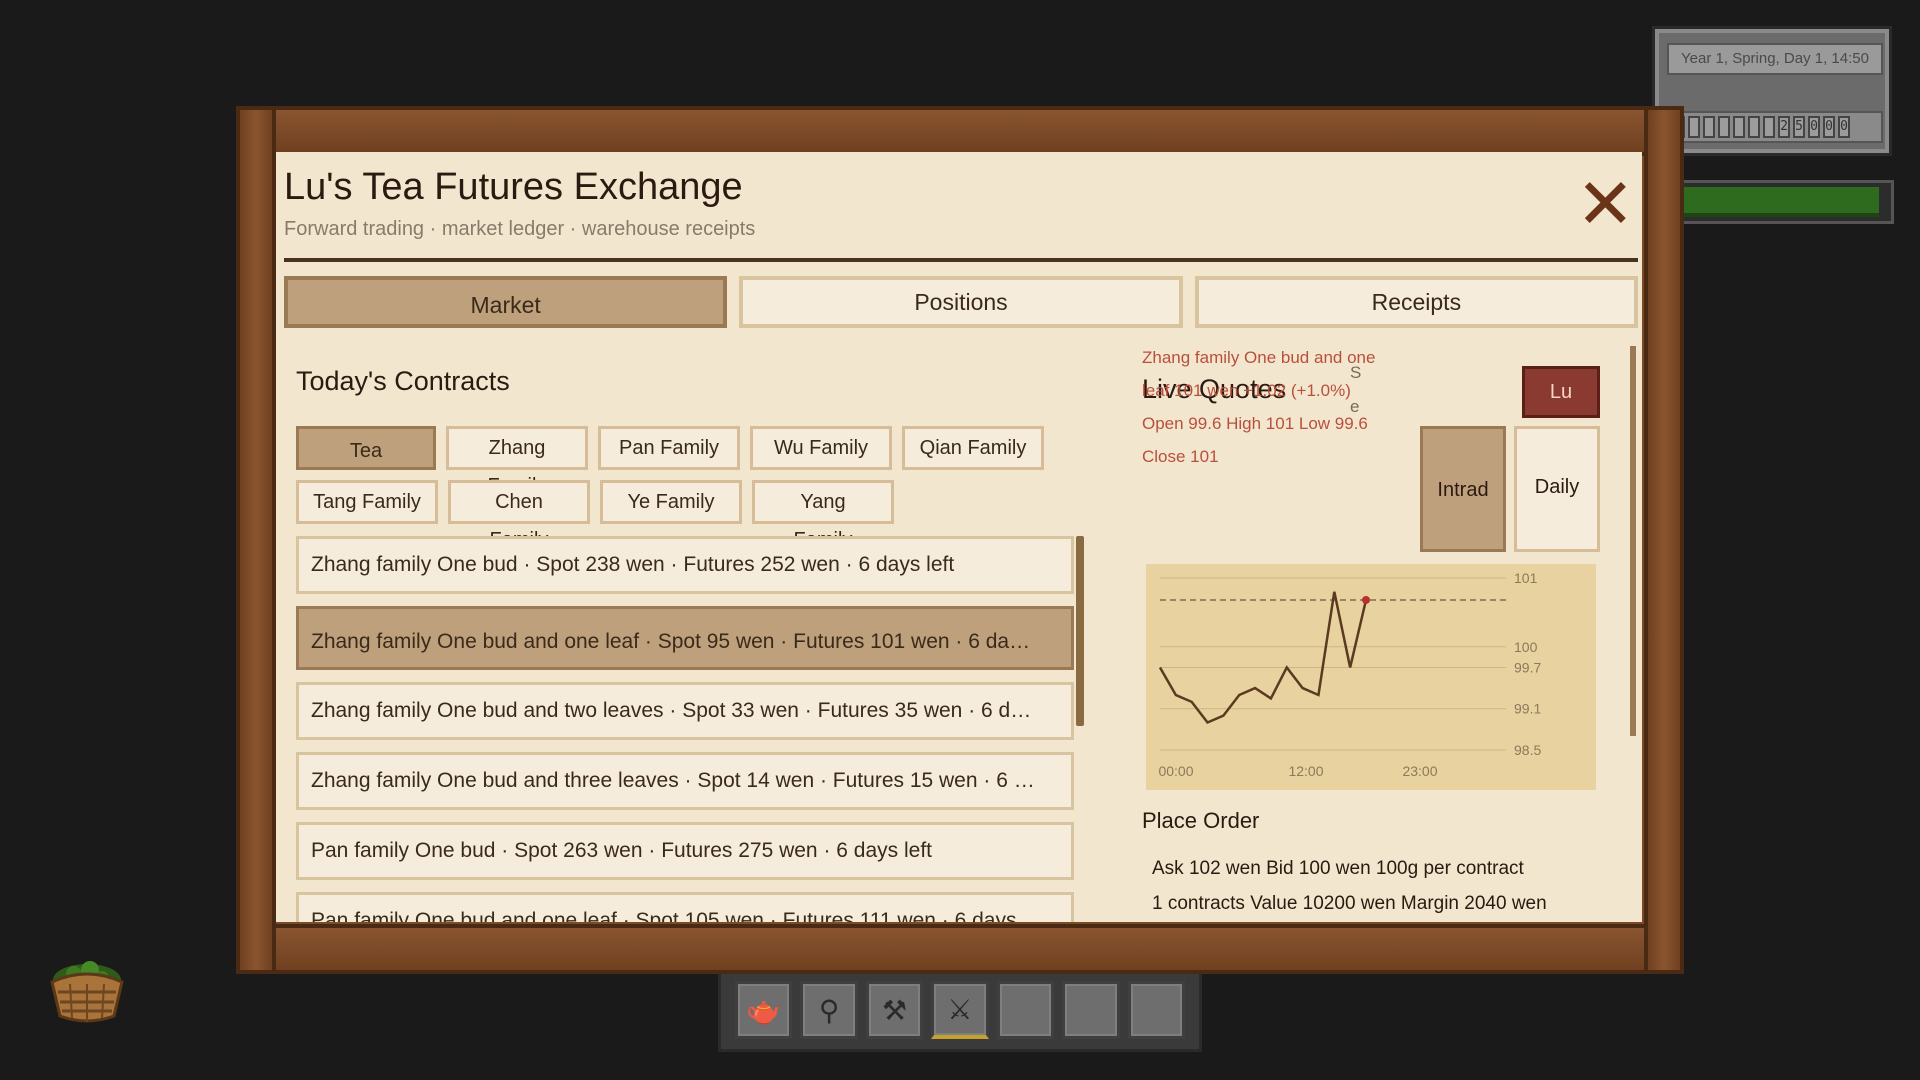 The width and height of the screenshot is (1920, 1080). I want to click on toolbar-slot-watering-can-icon: 🫖, so click(764, 1010).